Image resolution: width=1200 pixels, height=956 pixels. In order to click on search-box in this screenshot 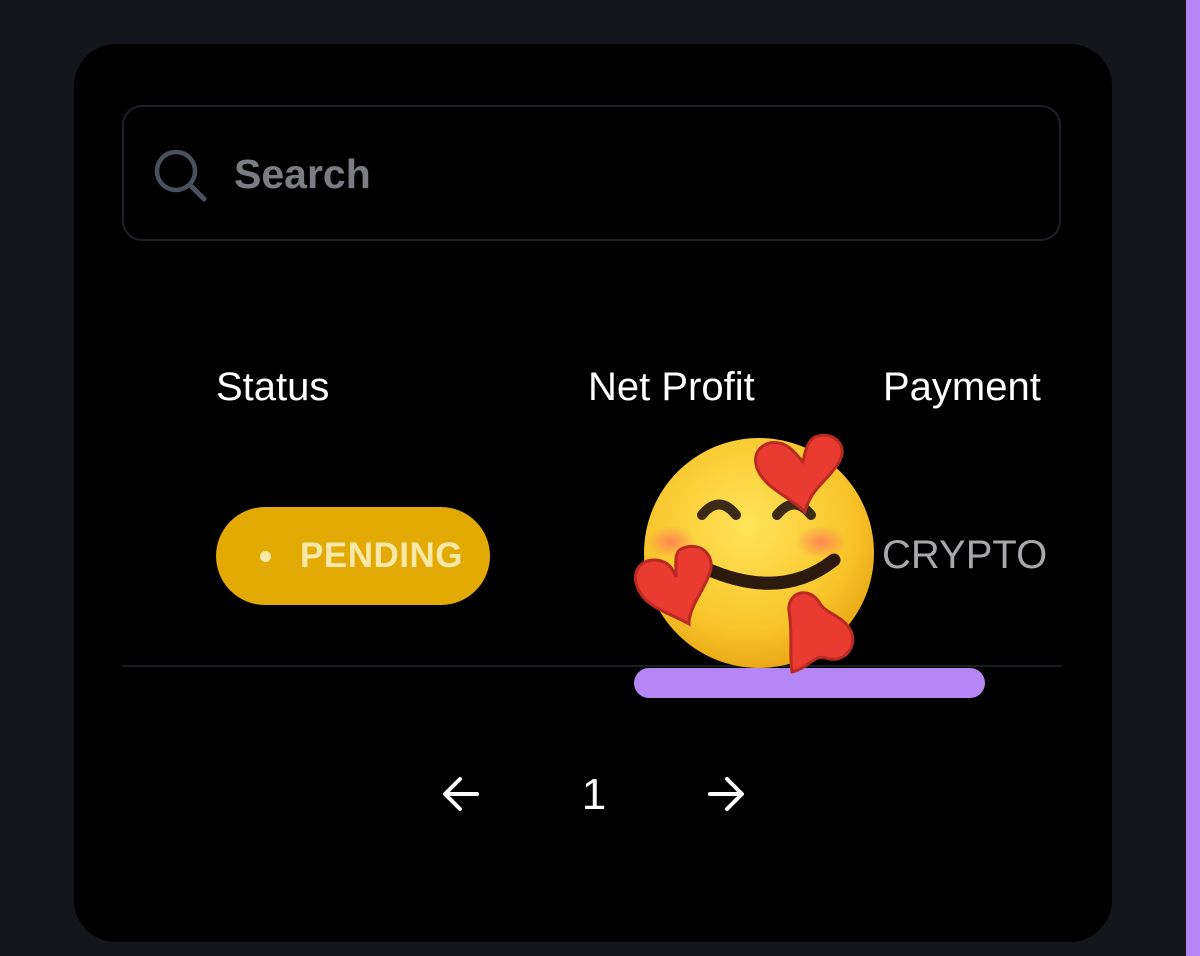, I will do `click(591, 173)`.